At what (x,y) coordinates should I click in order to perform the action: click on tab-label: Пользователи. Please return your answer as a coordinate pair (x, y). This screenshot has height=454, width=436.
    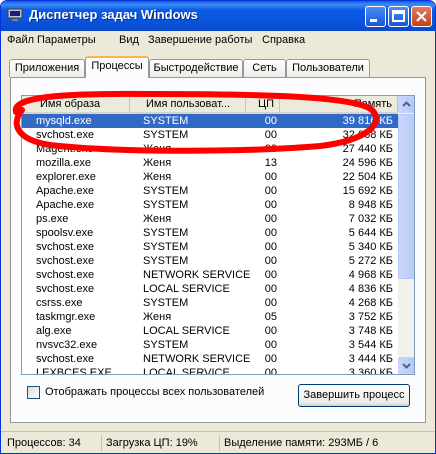
    Looking at the image, I should click on (328, 68).